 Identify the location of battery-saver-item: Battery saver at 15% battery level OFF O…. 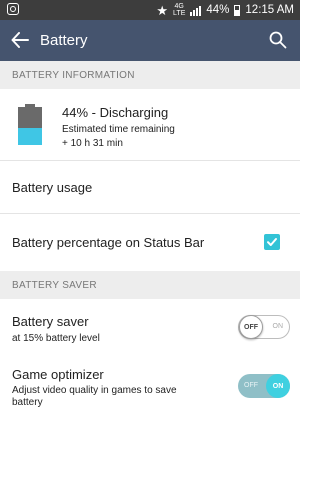
(150, 328).